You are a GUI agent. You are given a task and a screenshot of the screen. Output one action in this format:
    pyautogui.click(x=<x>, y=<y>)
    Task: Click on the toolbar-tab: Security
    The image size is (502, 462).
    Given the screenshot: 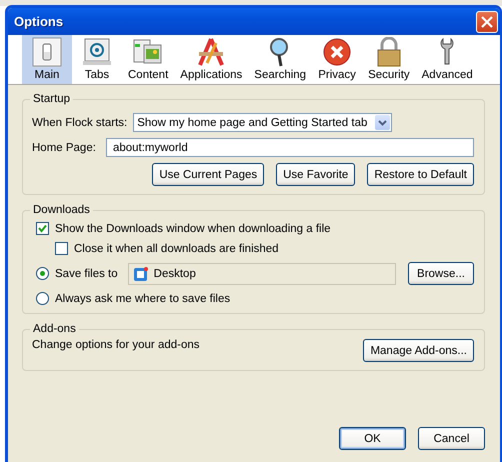 What is the action you would take?
    pyautogui.click(x=389, y=59)
    